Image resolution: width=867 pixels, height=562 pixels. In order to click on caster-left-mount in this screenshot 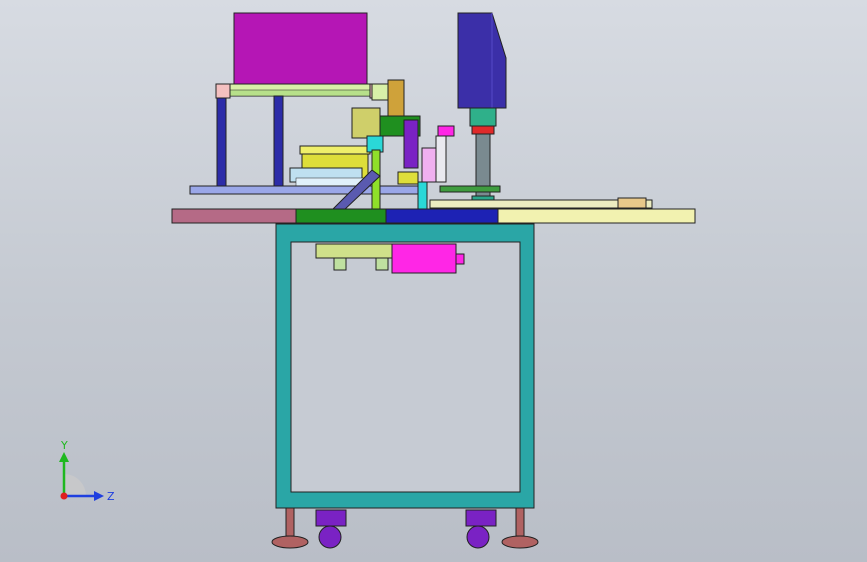, I will do `click(331, 518)`.